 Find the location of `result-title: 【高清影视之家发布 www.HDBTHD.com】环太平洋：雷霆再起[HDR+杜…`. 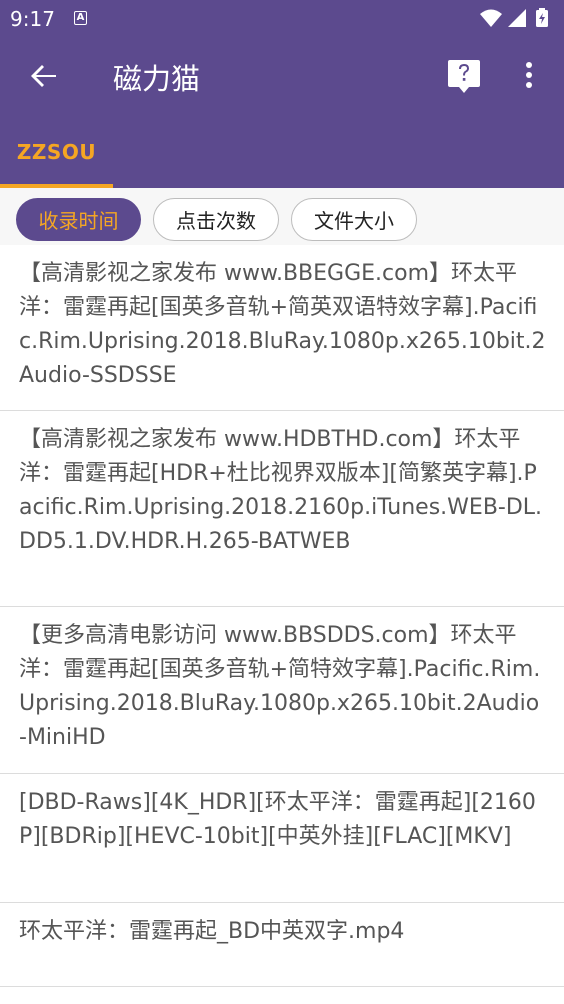

result-title: 【高清影视之家发布 www.HDBTHD.com】环太平洋：雷霆再起[HDR+杜… is located at coordinates (281, 490).